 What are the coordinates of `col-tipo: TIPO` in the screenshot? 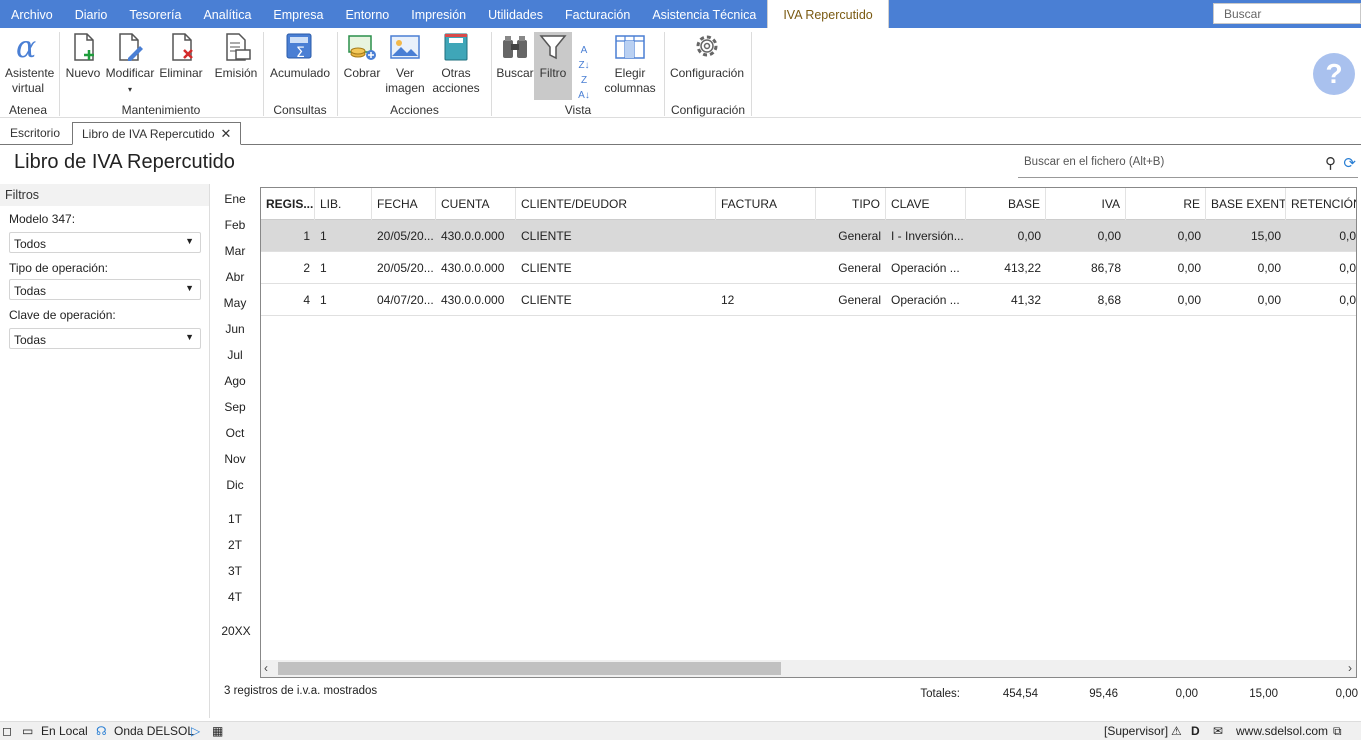 It's located at (851, 204).